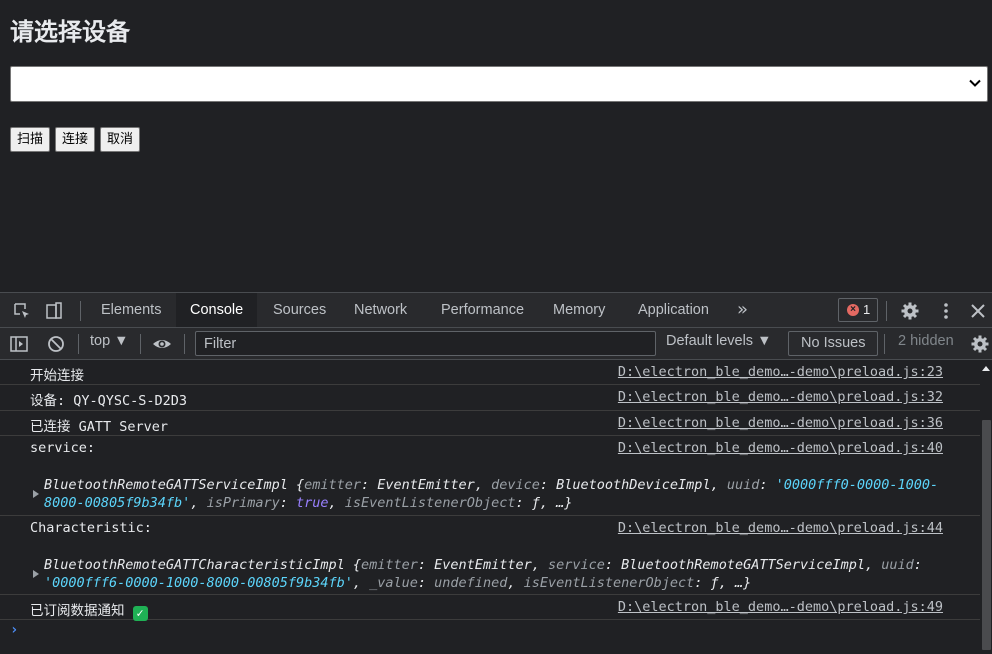 The height and width of the screenshot is (654, 992). What do you see at coordinates (946, 311) in the screenshot?
I see `more-options-icon` at bounding box center [946, 311].